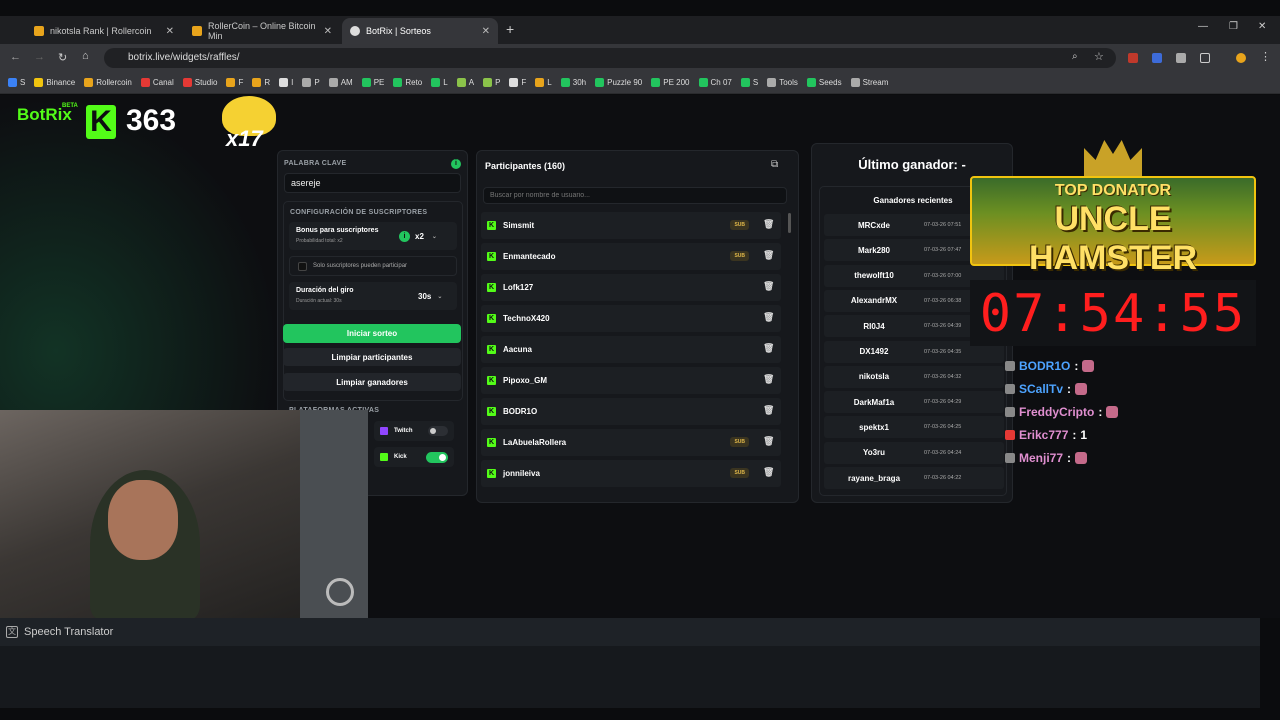 The width and height of the screenshot is (1280, 720). Describe the element at coordinates (104, 31) in the screenshot. I see `tab-nikotsla: nikotsla Rank | Rollercoin ✕` at that location.